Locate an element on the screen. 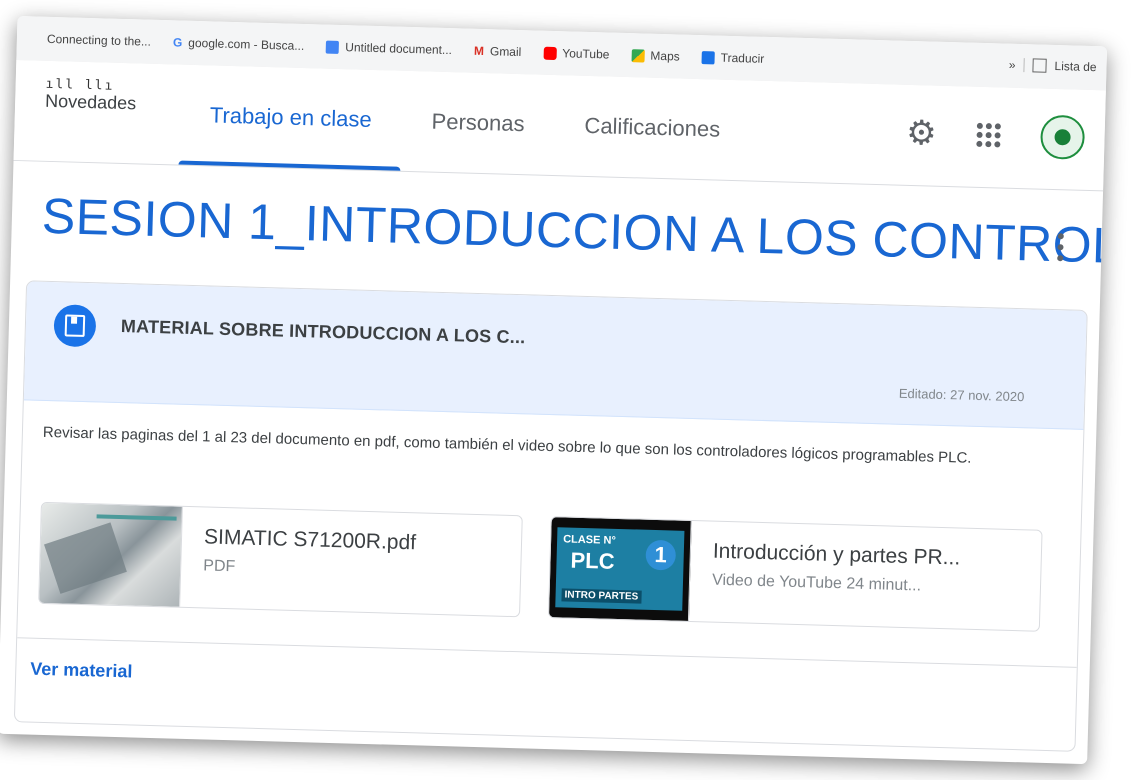  bookmark-youtube: YouTube is located at coordinates (576, 54).